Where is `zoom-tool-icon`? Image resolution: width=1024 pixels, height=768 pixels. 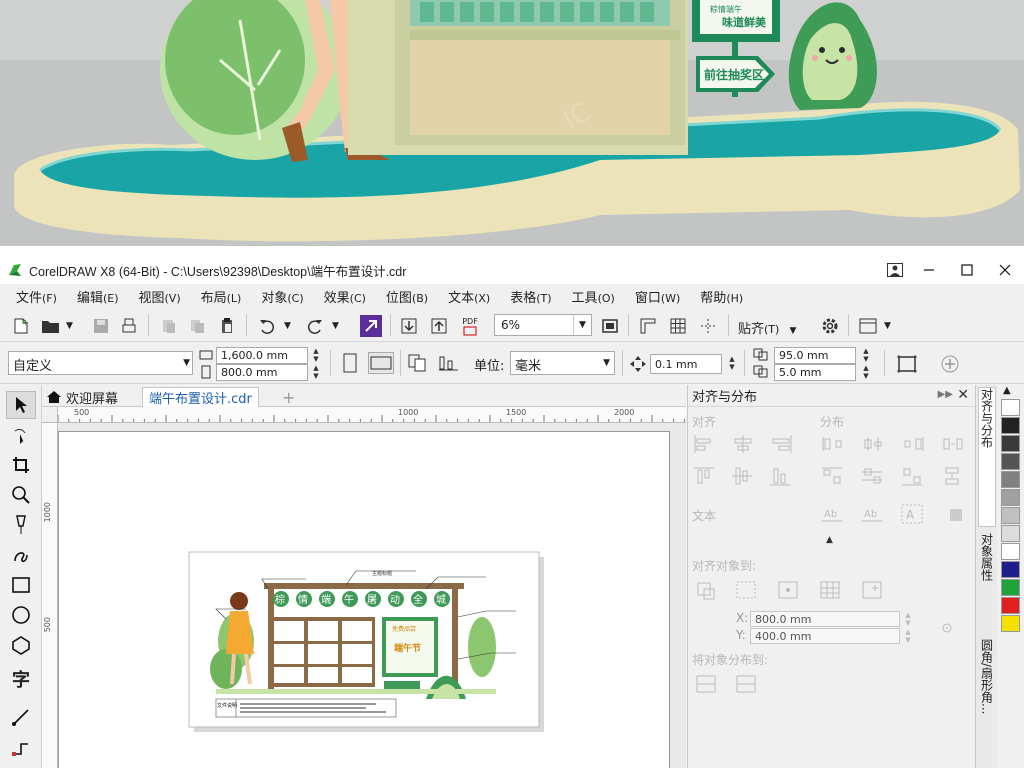 zoom-tool-icon is located at coordinates (21, 495).